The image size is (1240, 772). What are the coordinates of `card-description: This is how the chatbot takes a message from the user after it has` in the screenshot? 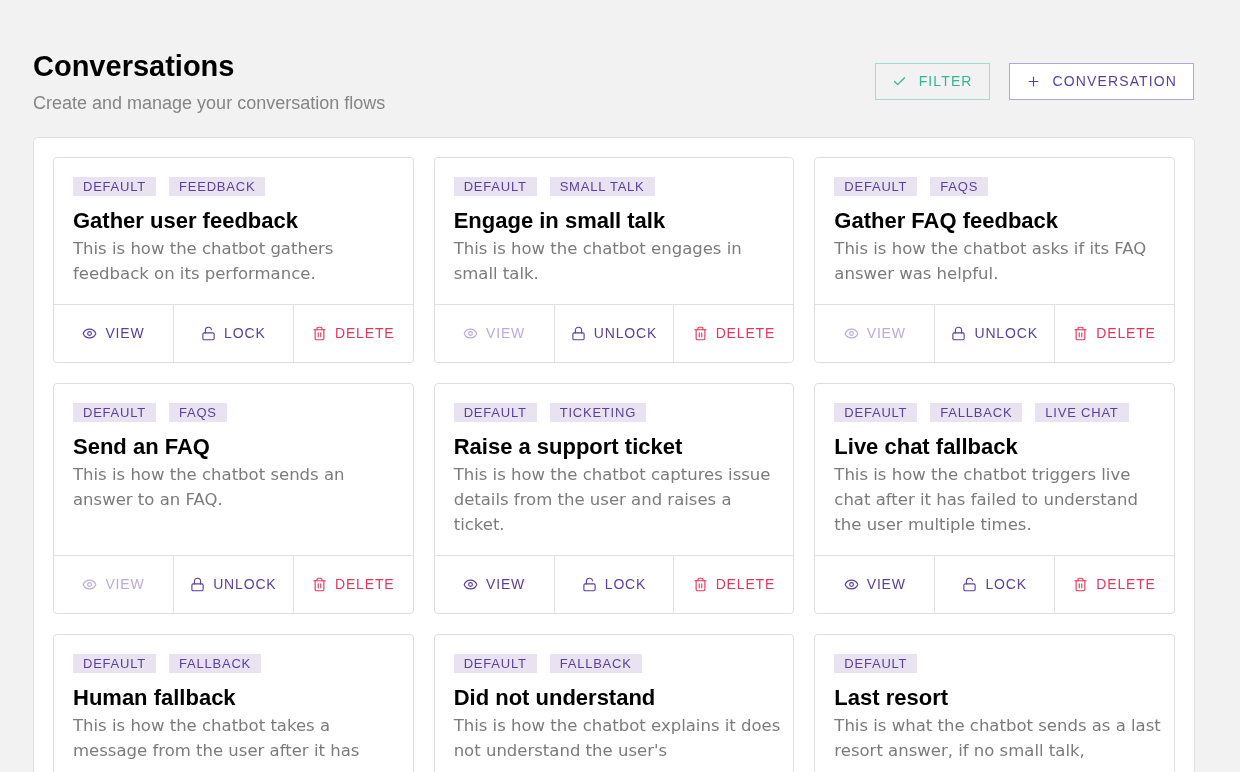 It's located at (217, 738).